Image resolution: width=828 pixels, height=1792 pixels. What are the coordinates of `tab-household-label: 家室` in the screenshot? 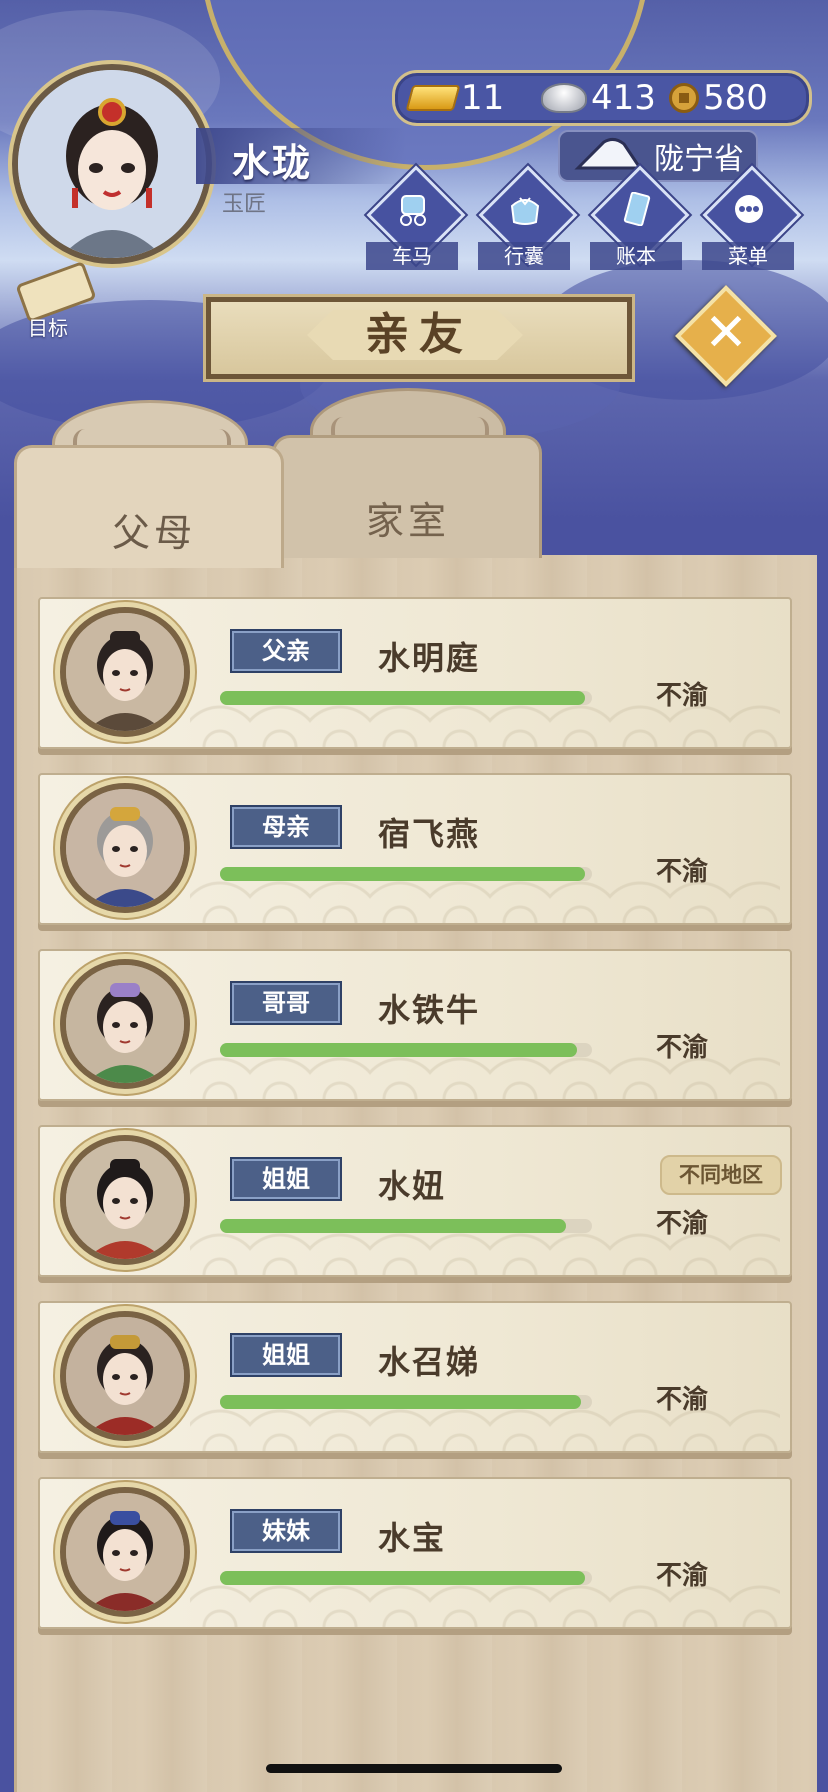 It's located at (408, 517).